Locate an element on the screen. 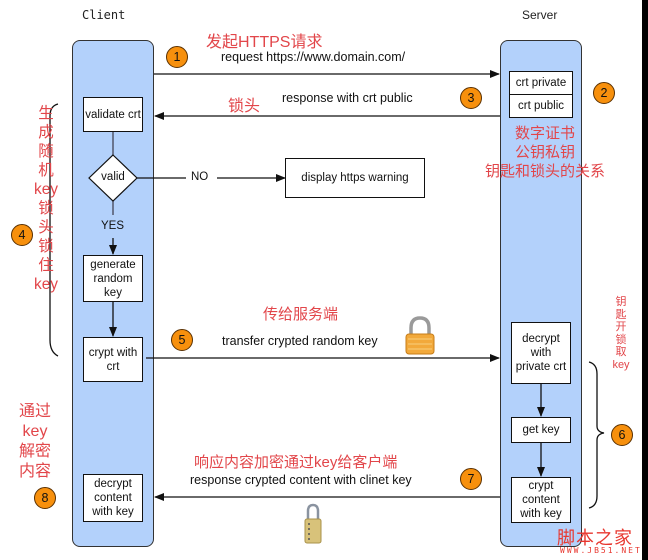 Image resolution: width=648 pixels, height=560 pixels. response-content-message: response crypted content with clinet key is located at coordinates (301, 480).